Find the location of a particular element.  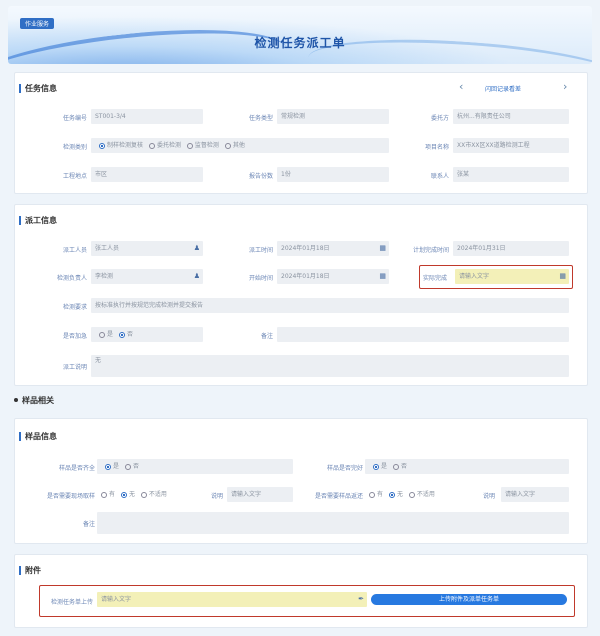

field-label: 任务编号 is located at coordinates (74, 118).